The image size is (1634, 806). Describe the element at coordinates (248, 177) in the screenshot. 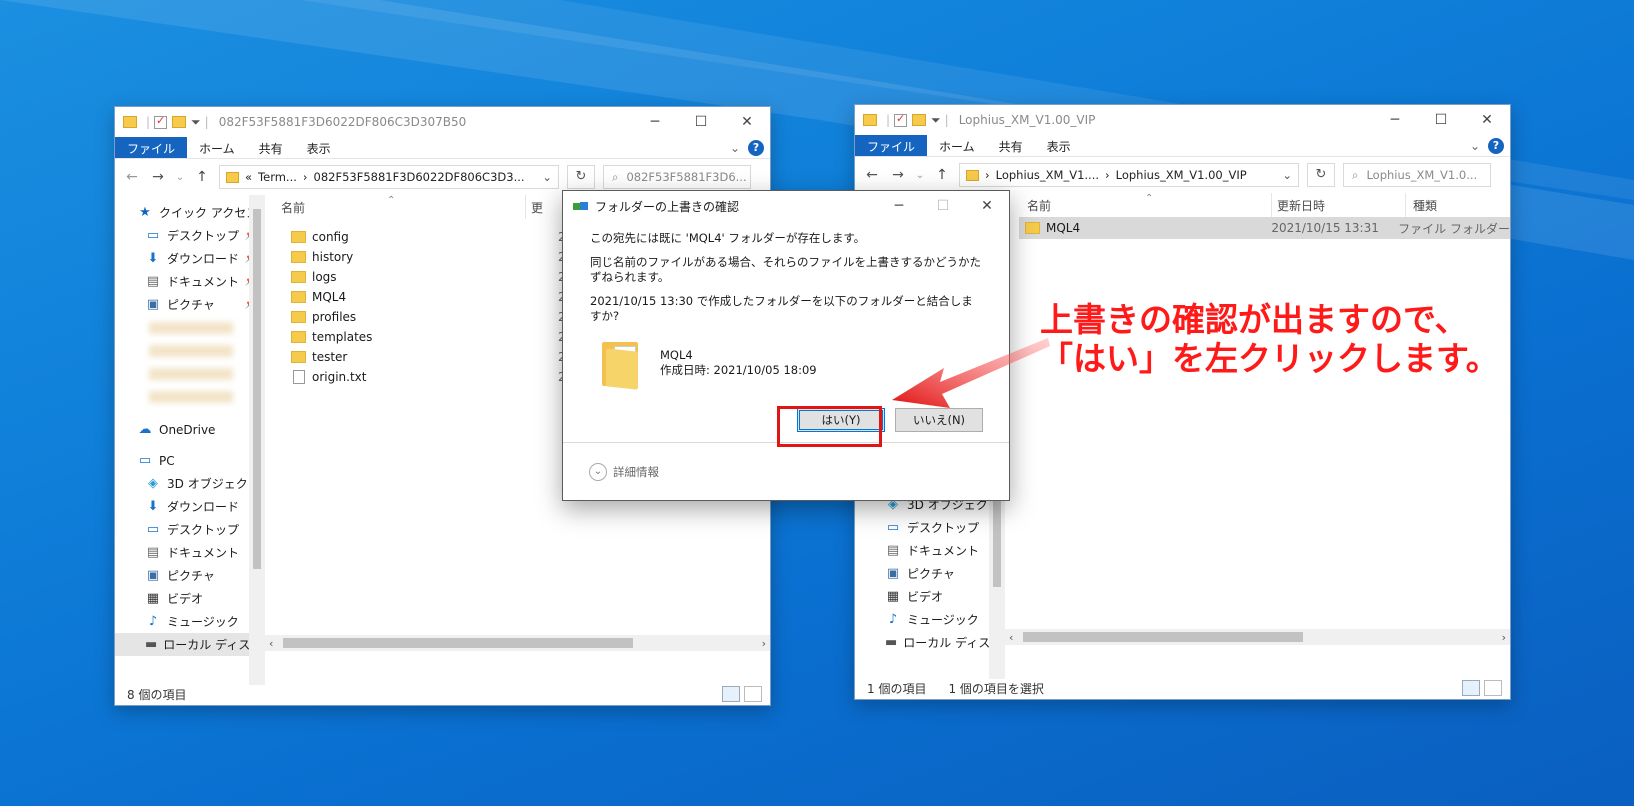

I see `address-overflow: «` at that location.